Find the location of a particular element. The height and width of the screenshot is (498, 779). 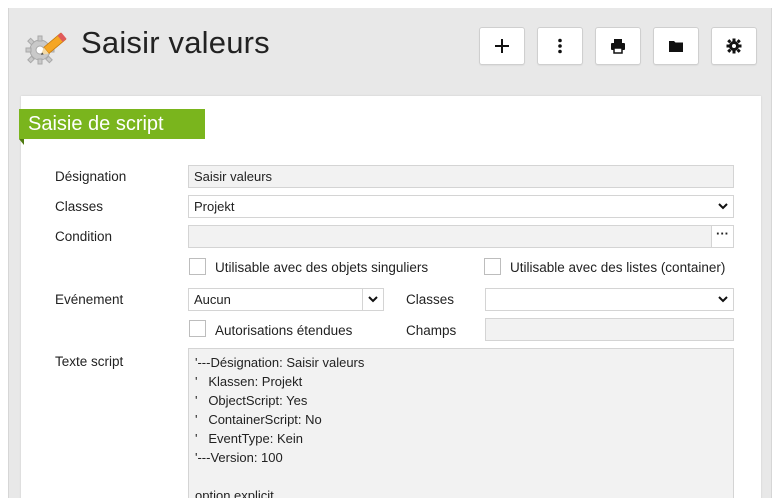

condition-label: Condition is located at coordinates (84, 236).